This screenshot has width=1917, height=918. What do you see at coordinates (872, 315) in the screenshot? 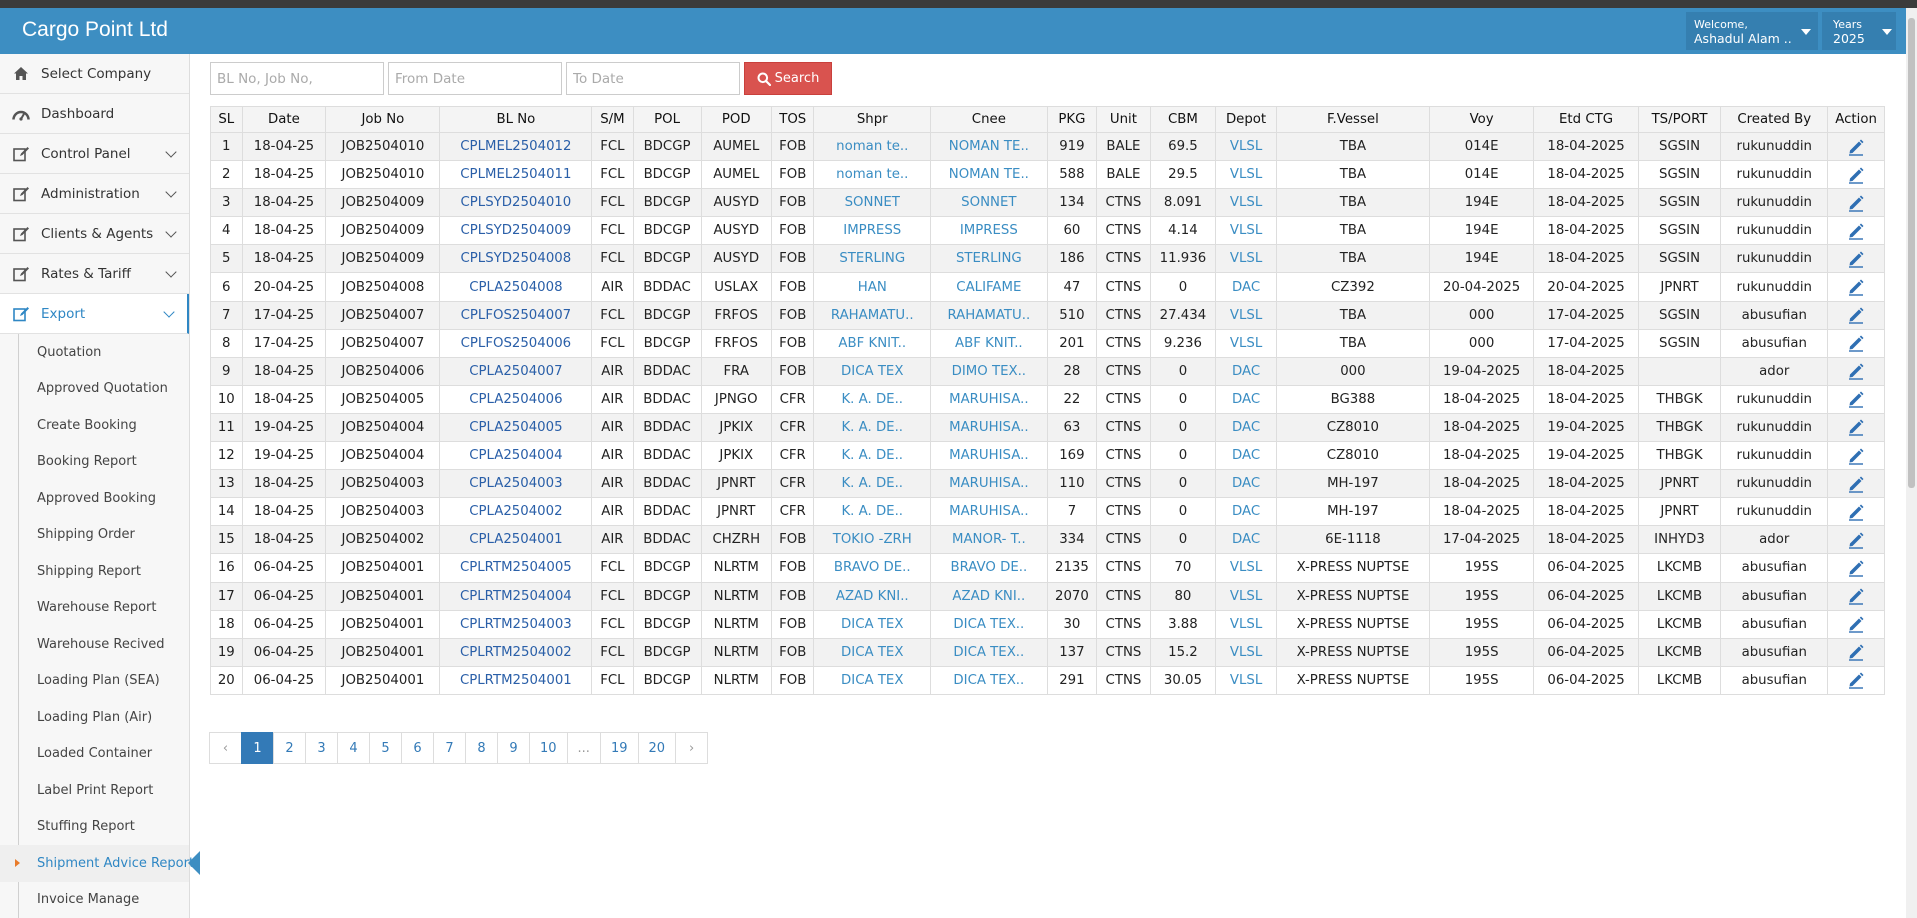
I see `cell-shipper: RAHAMATU..` at bounding box center [872, 315].